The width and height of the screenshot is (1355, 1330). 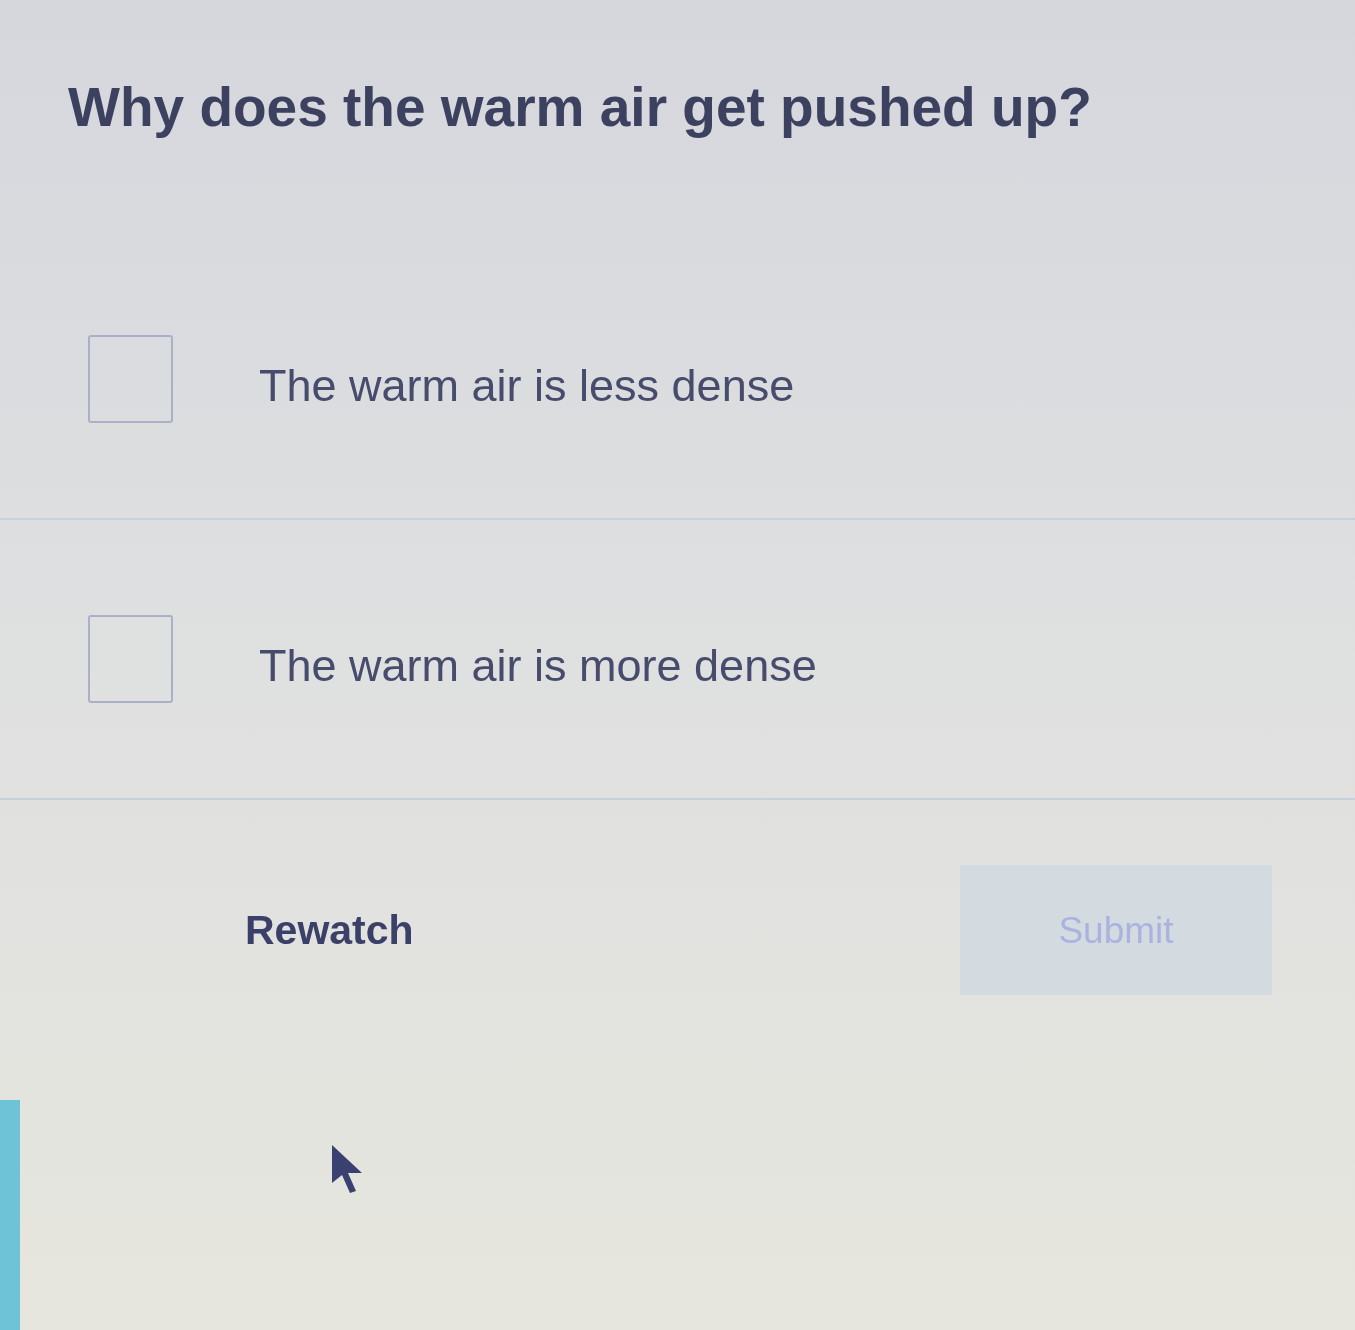 I want to click on option-label: The warm air is more dense, so click(x=538, y=665).